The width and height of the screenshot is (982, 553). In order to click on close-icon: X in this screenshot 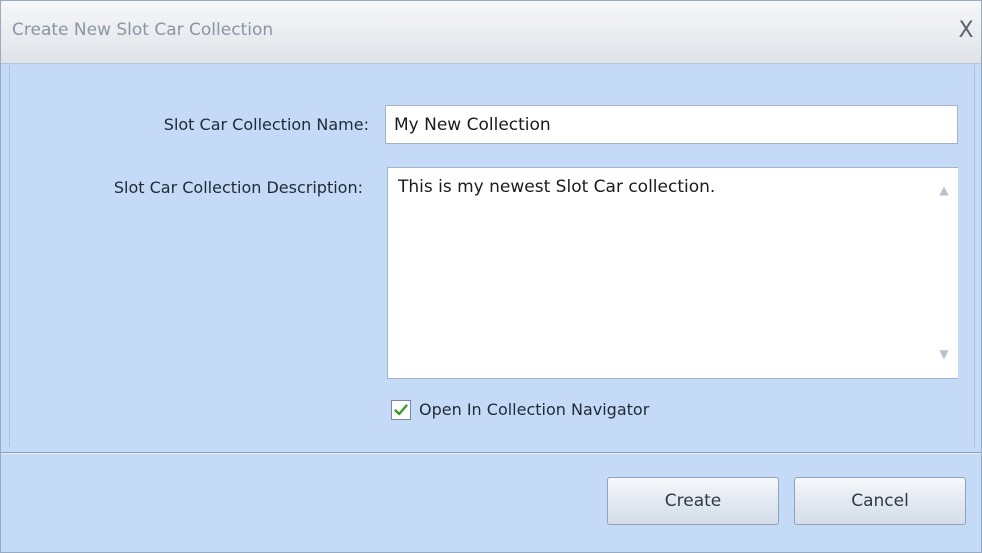, I will do `click(966, 30)`.